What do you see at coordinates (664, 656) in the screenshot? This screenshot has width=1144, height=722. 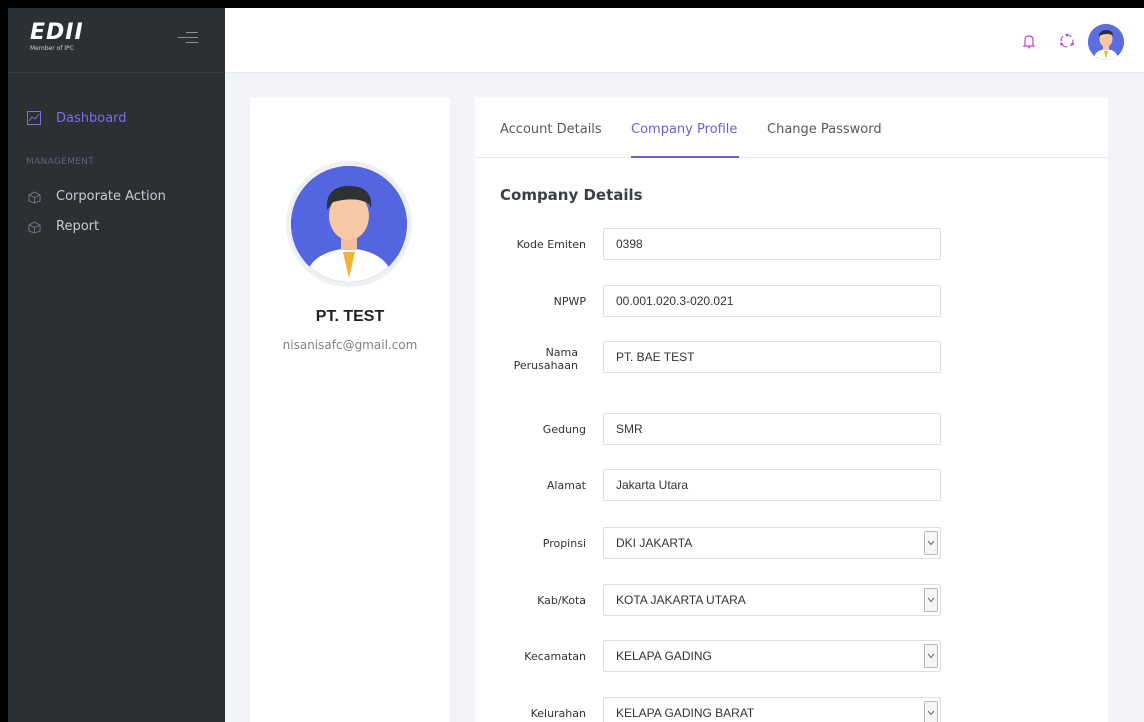 I see `select-value: KELAPA GADING` at bounding box center [664, 656].